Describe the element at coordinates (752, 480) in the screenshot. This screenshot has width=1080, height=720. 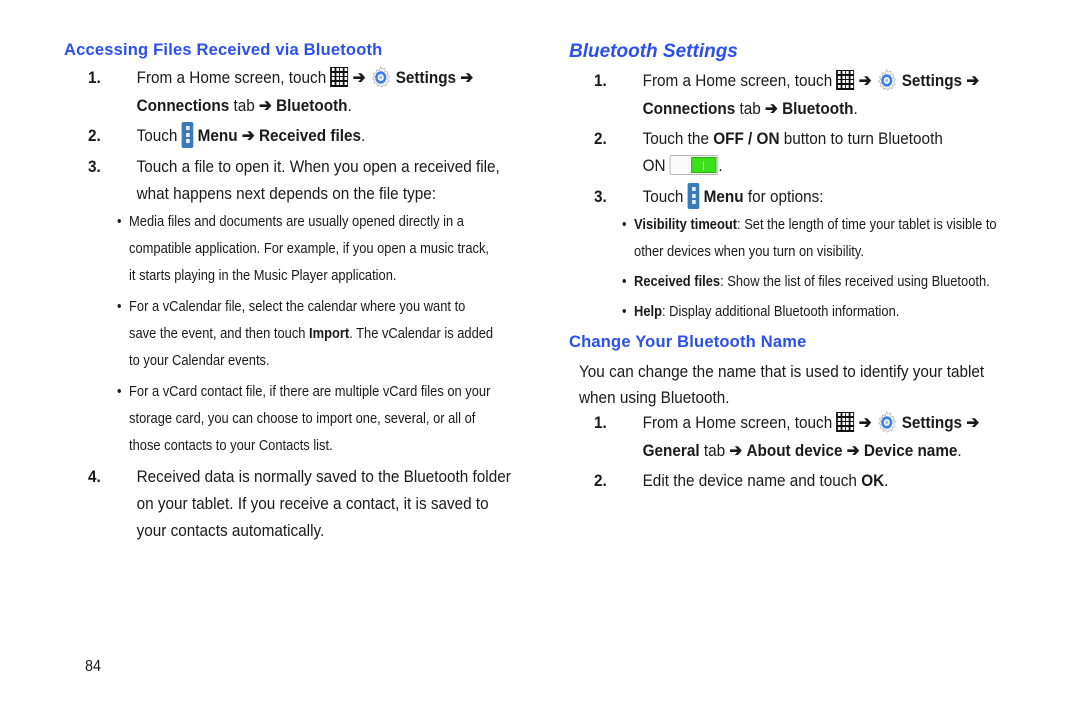
I see `step-text: Edit the device name and touch` at that location.